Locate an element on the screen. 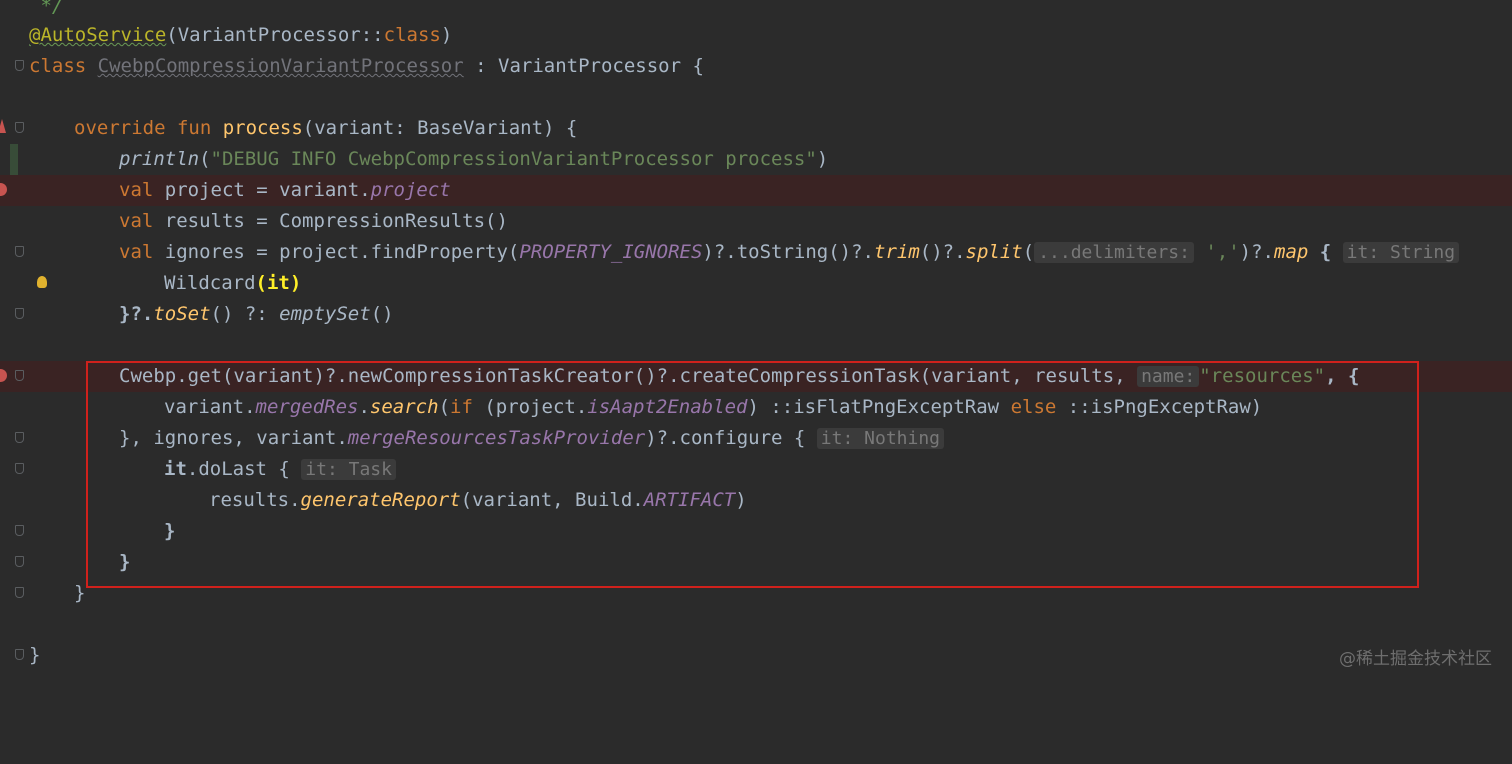  parameter-hint: name: is located at coordinates (1168, 376).